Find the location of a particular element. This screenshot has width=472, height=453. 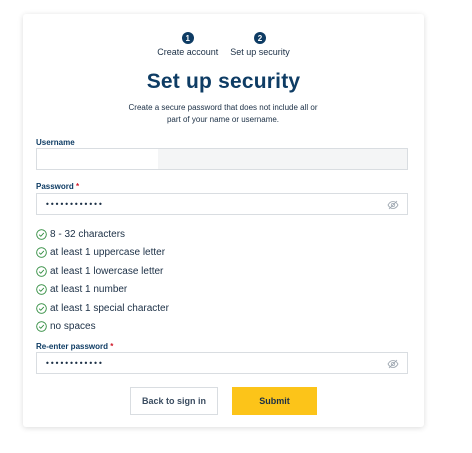

password-label: Password * is located at coordinates (57, 186).